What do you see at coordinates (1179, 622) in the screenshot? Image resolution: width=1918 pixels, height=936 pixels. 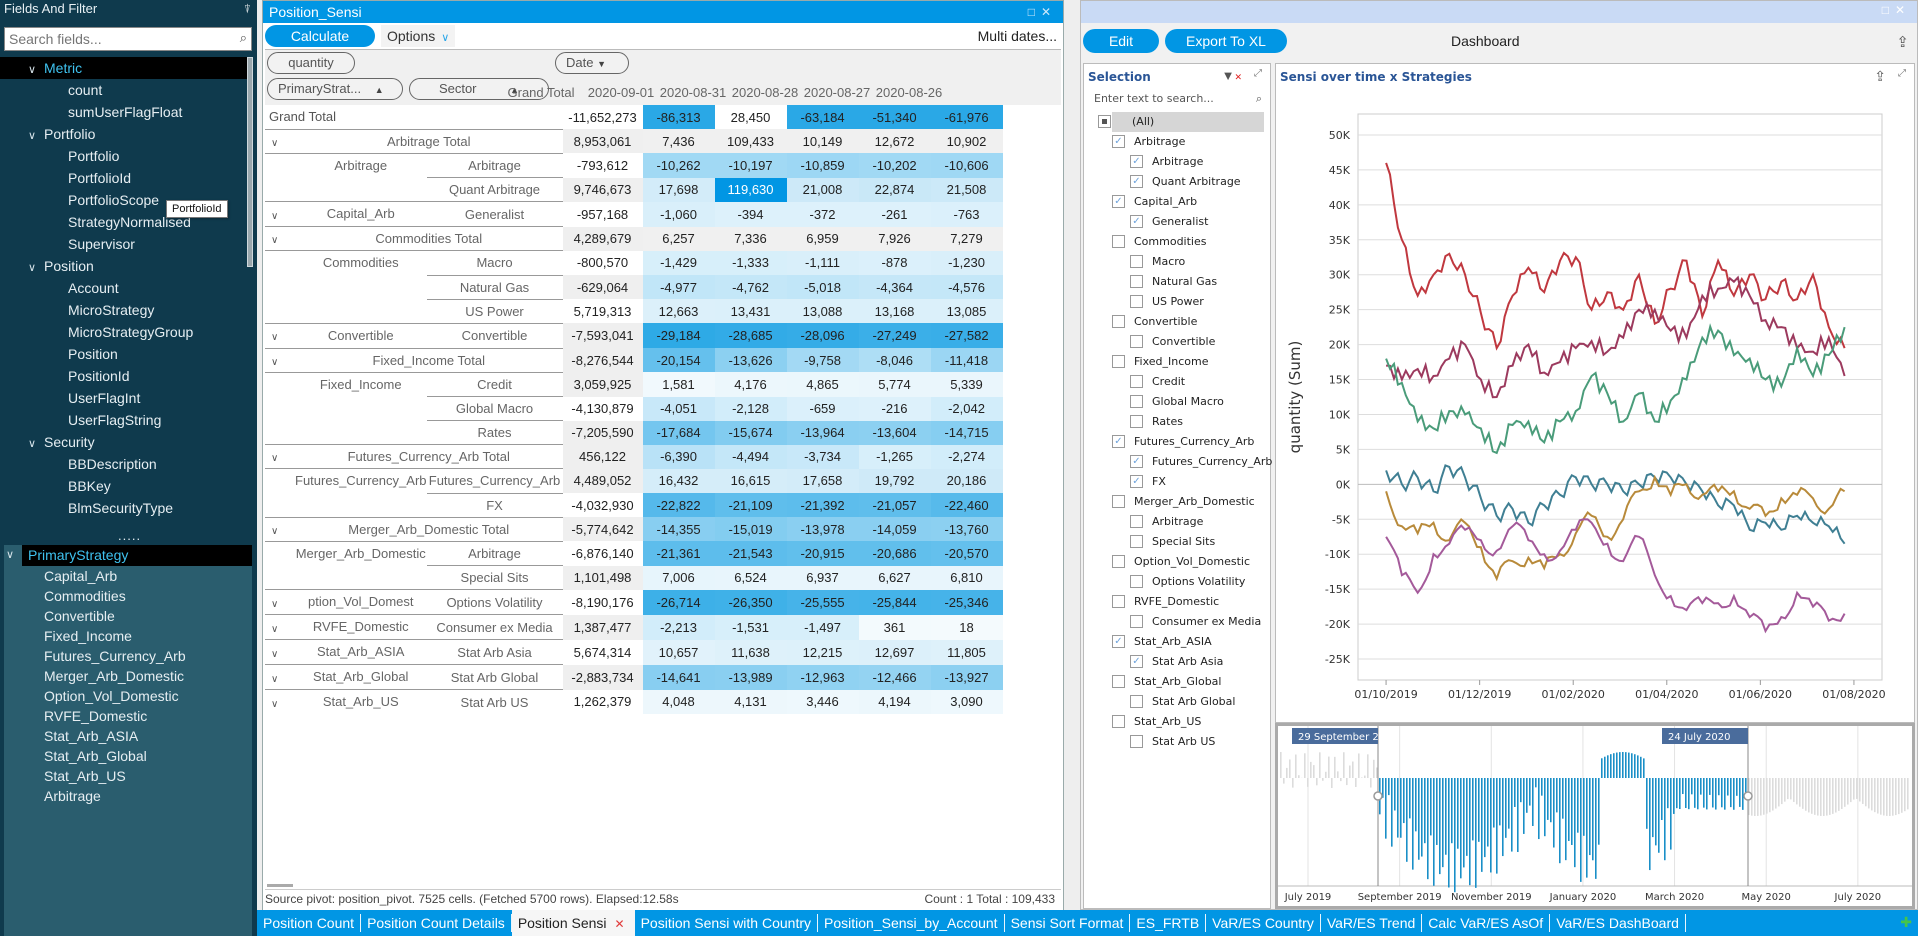 I see `selection-item: Consumer ex Media` at bounding box center [1179, 622].